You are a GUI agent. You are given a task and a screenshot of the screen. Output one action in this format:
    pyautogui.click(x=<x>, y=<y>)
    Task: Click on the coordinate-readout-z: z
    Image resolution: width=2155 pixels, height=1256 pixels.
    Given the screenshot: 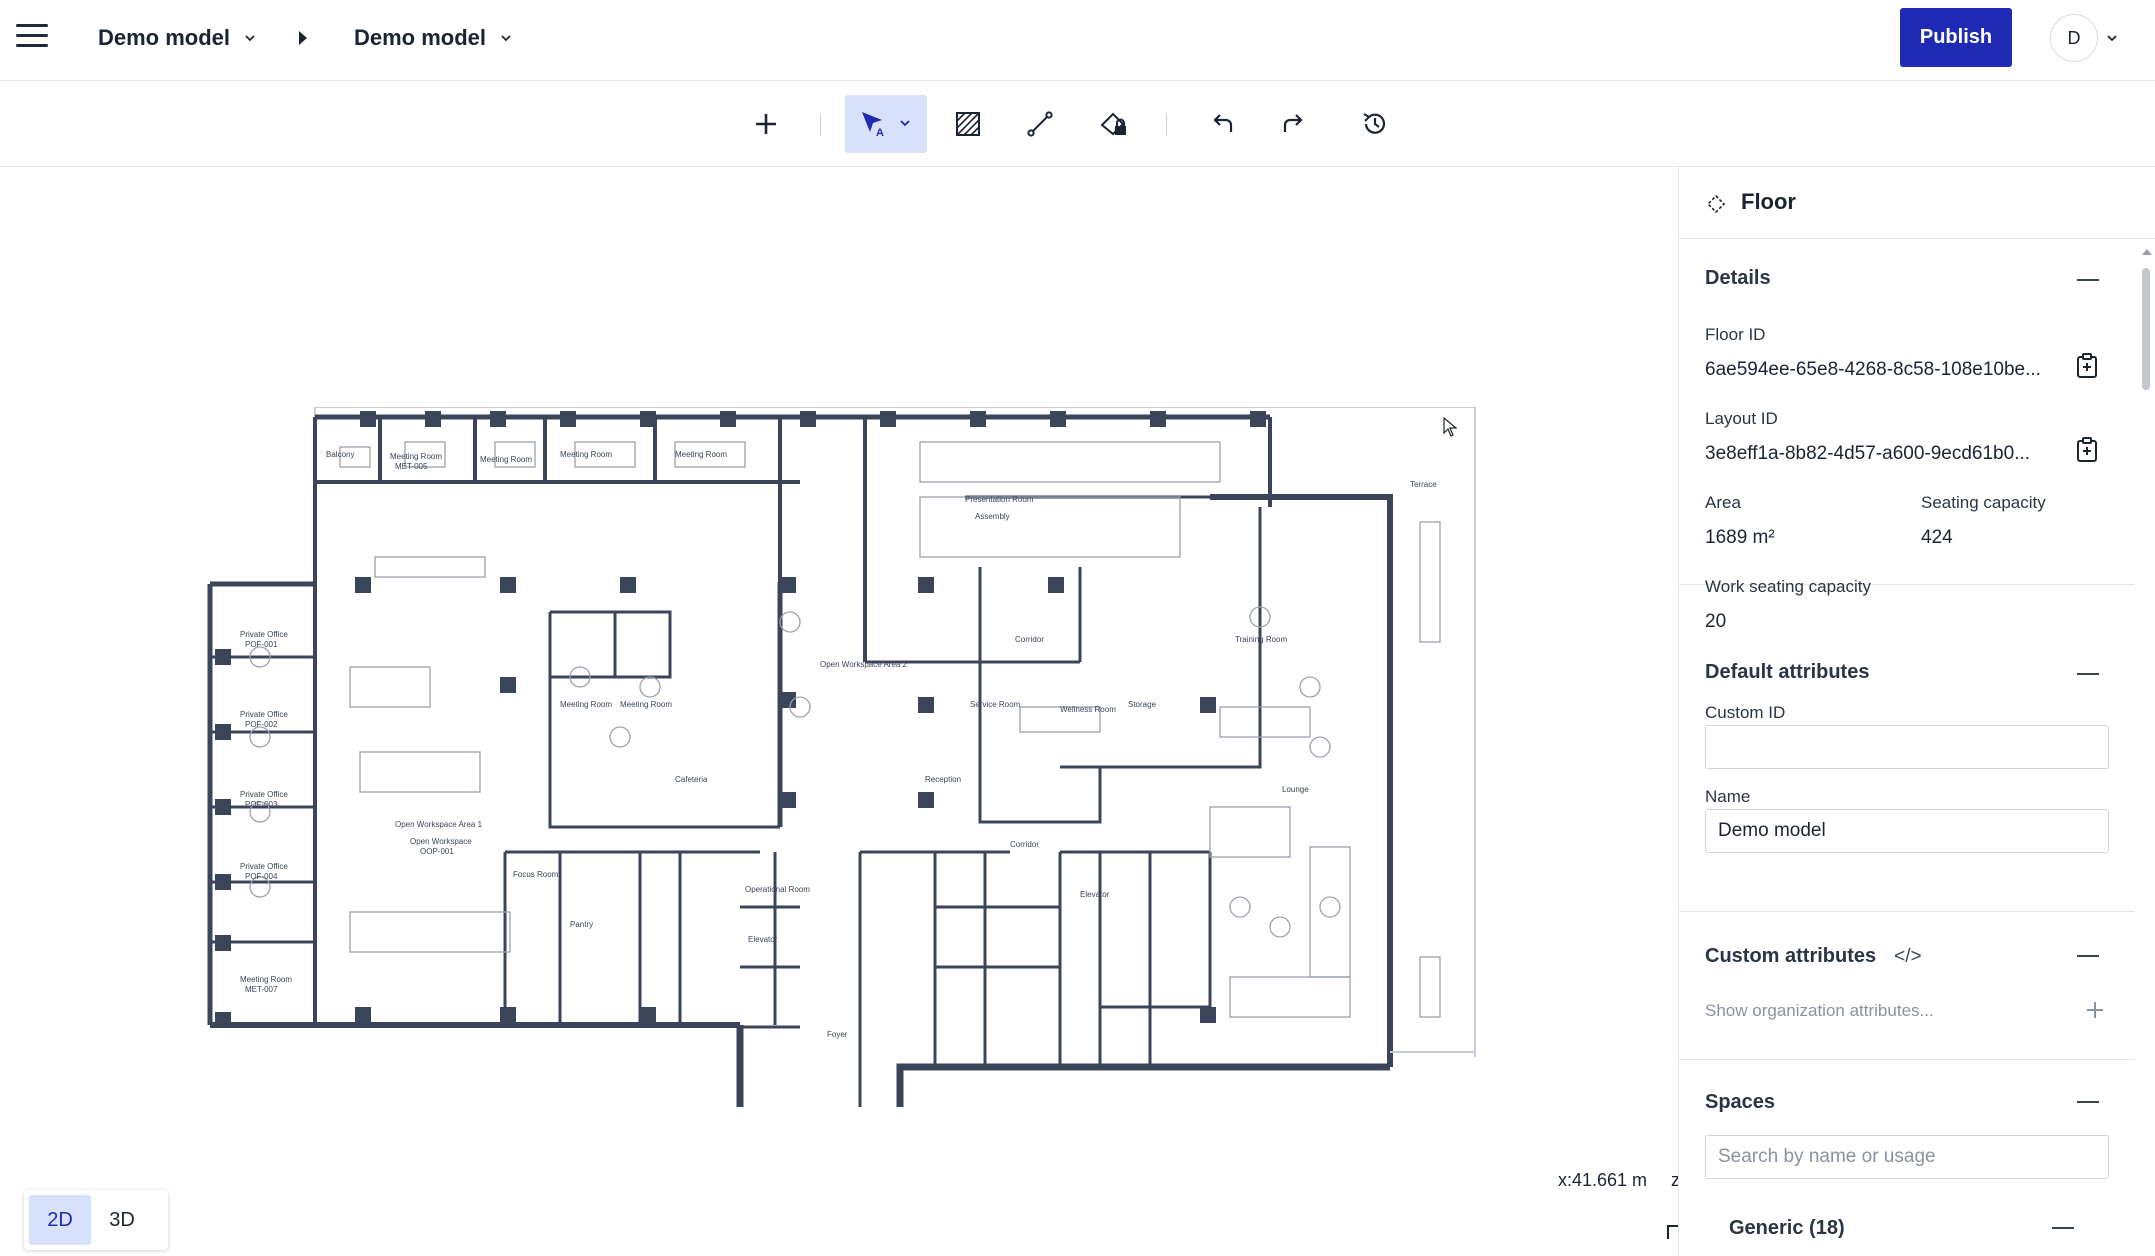 What is the action you would take?
    pyautogui.click(x=1674, y=1180)
    